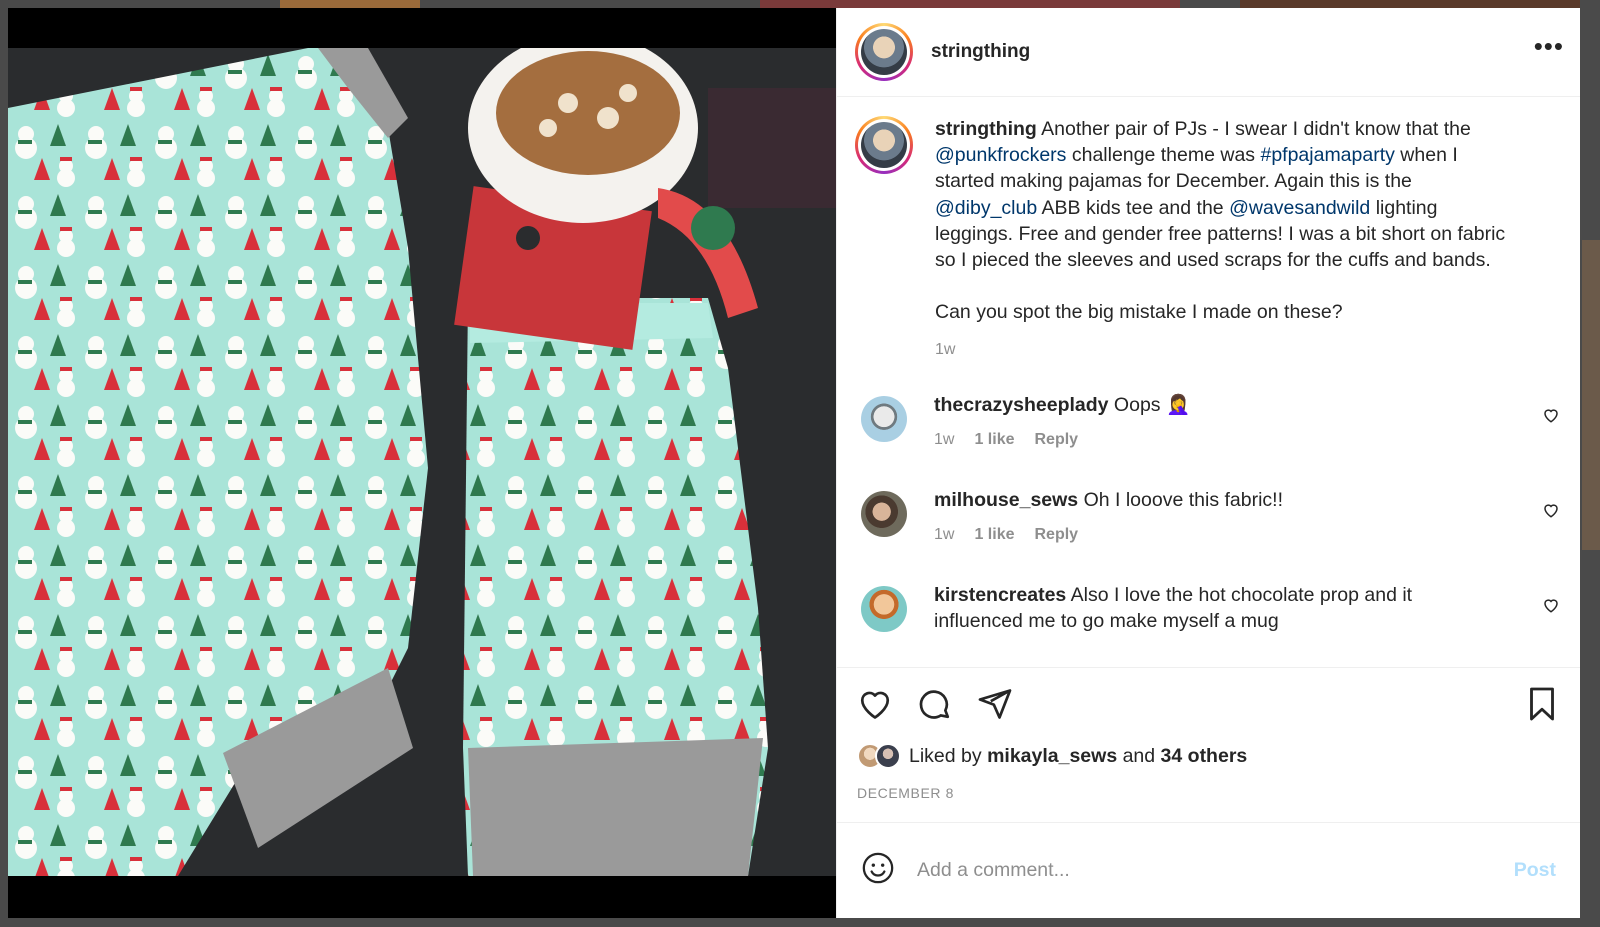 The width and height of the screenshot is (1600, 927). I want to click on comment-text: Oh I looove this fabric!!, so click(1181, 499).